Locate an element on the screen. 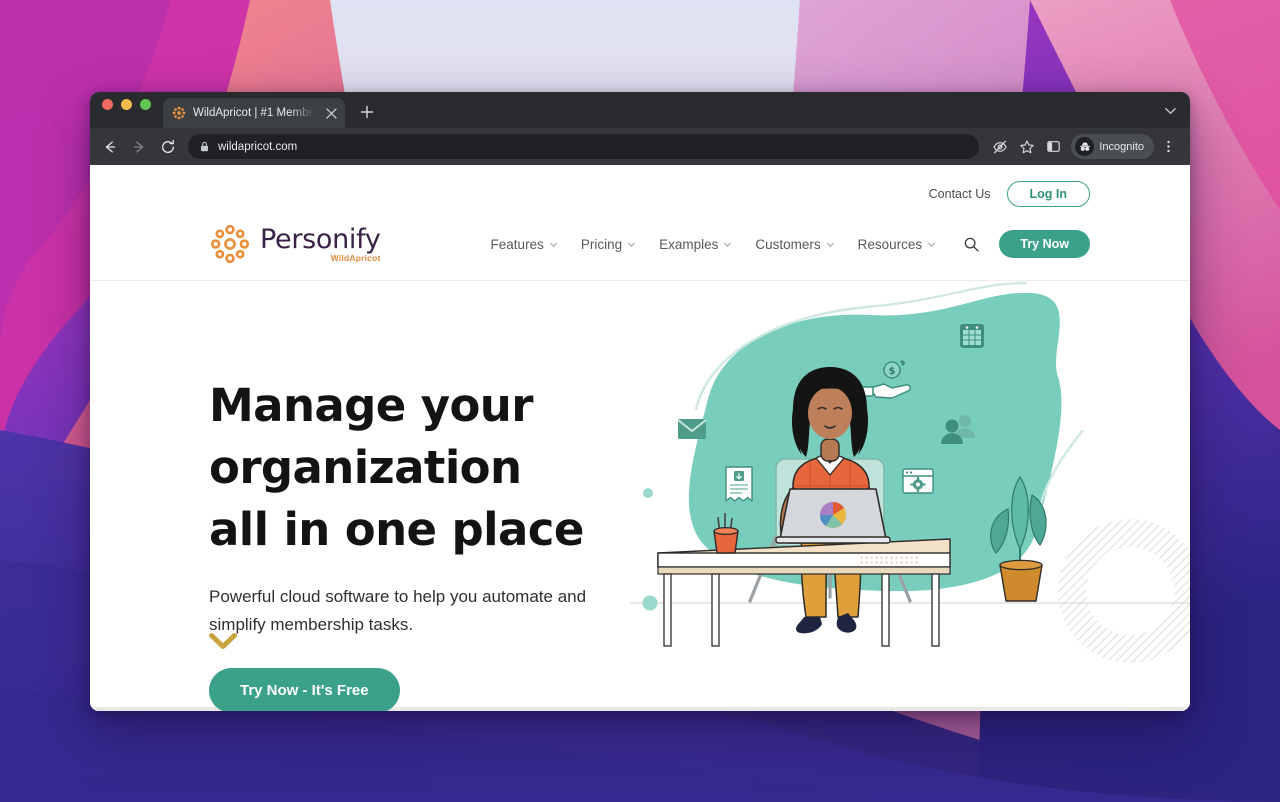  browser-tab-strip: WildApricot | #1 Membership M is located at coordinates (640, 110).